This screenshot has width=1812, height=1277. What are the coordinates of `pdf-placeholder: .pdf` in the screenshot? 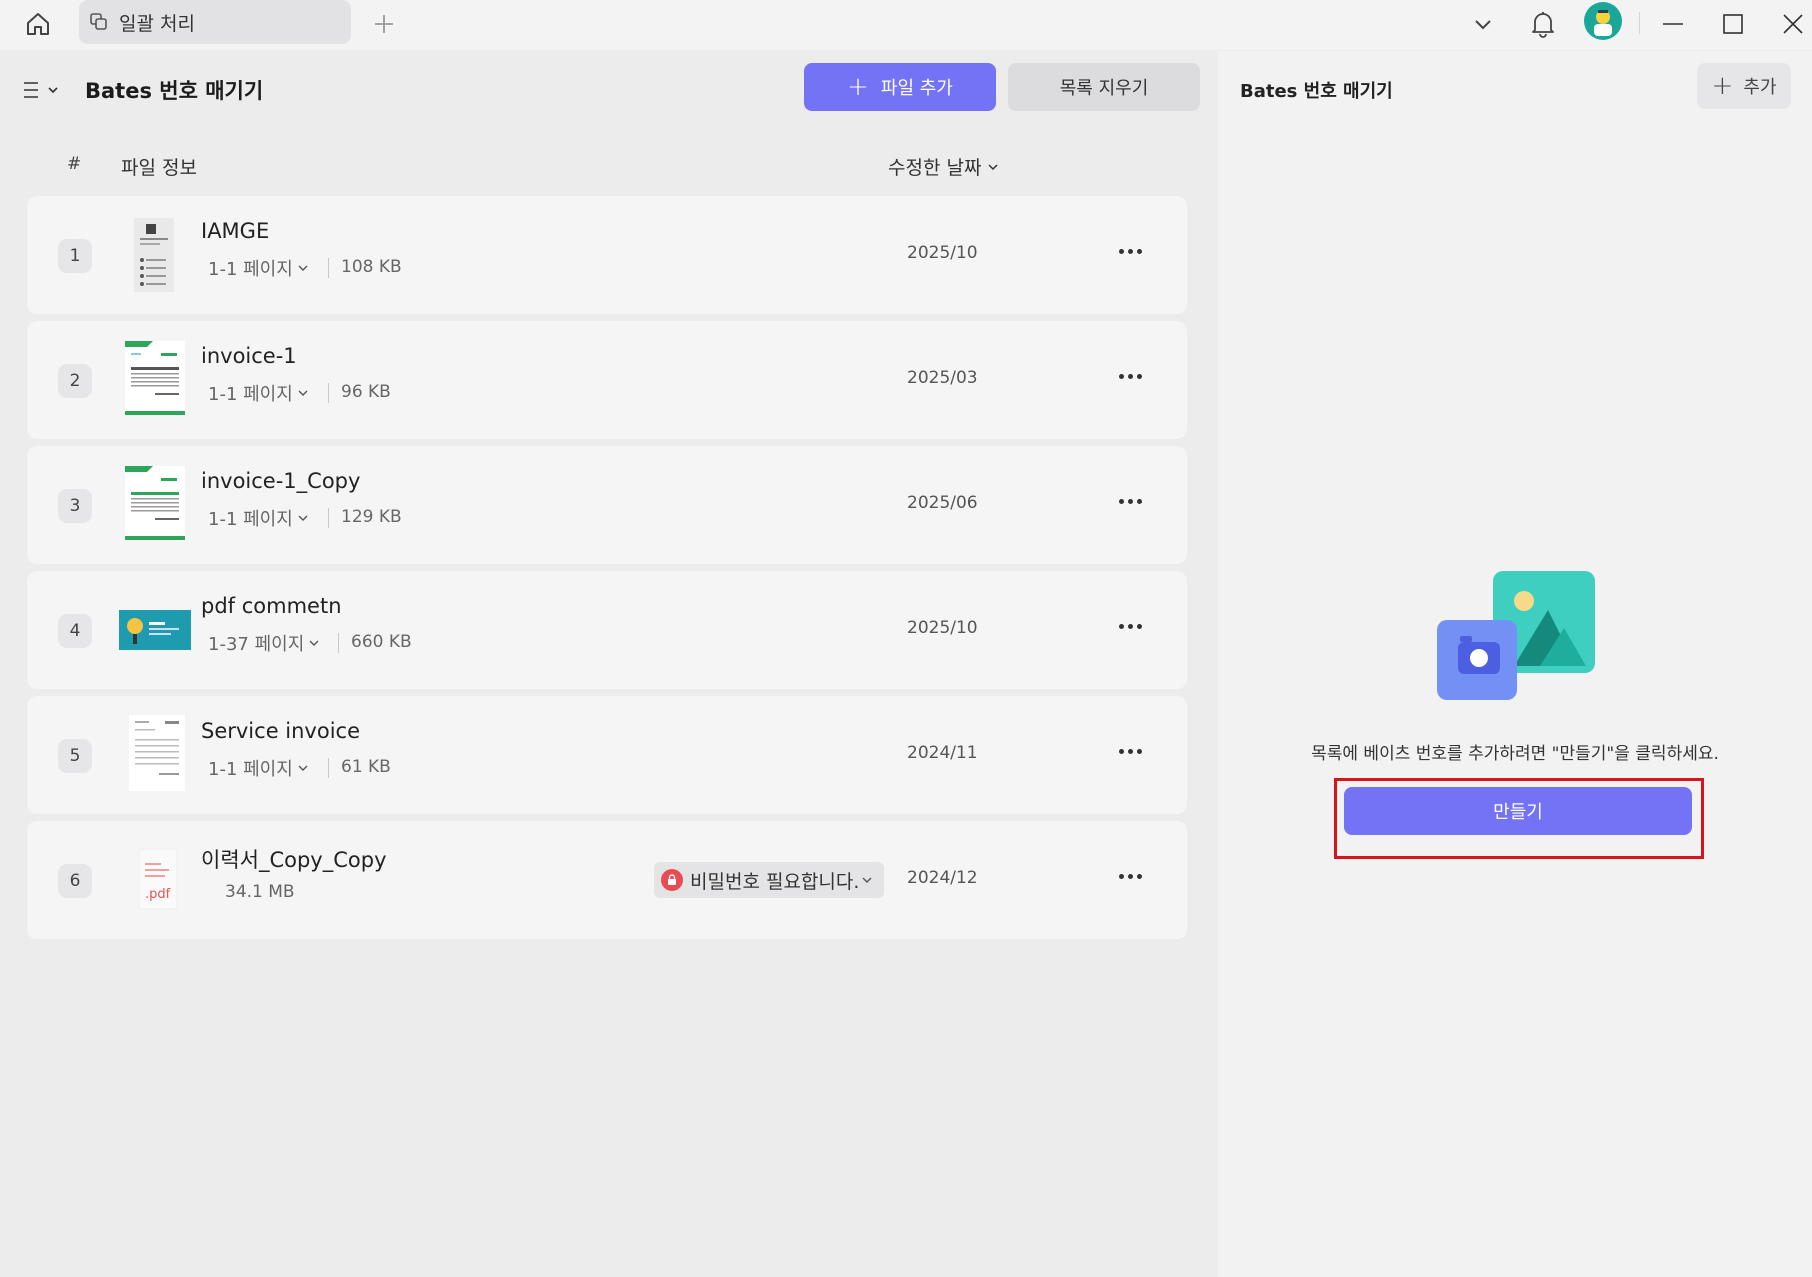 It's located at (158, 881).